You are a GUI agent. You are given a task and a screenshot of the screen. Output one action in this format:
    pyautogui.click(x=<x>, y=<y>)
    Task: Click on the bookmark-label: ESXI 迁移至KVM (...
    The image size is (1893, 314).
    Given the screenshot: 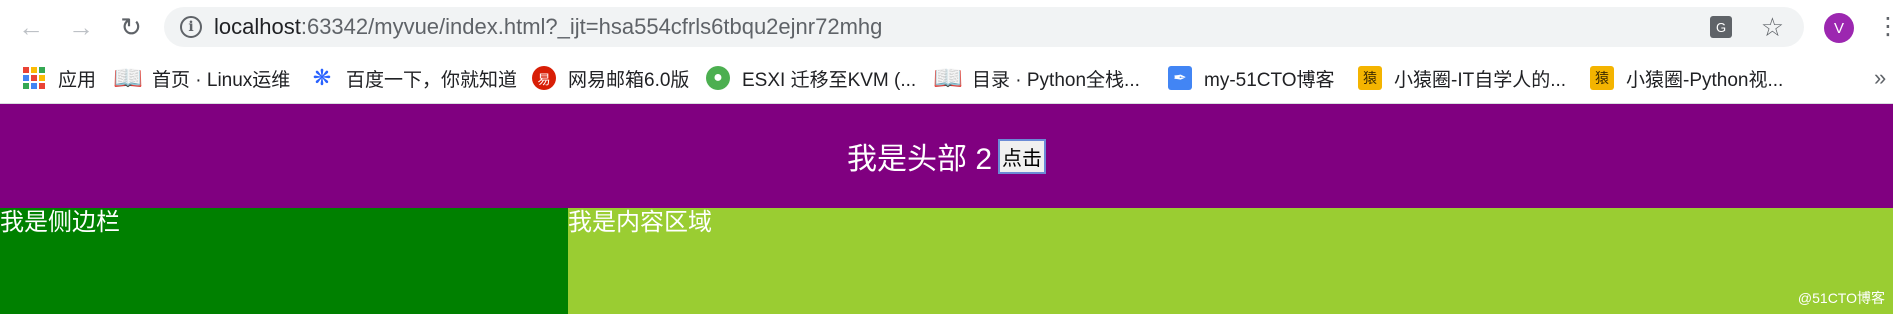 What is the action you would take?
    pyautogui.click(x=829, y=80)
    